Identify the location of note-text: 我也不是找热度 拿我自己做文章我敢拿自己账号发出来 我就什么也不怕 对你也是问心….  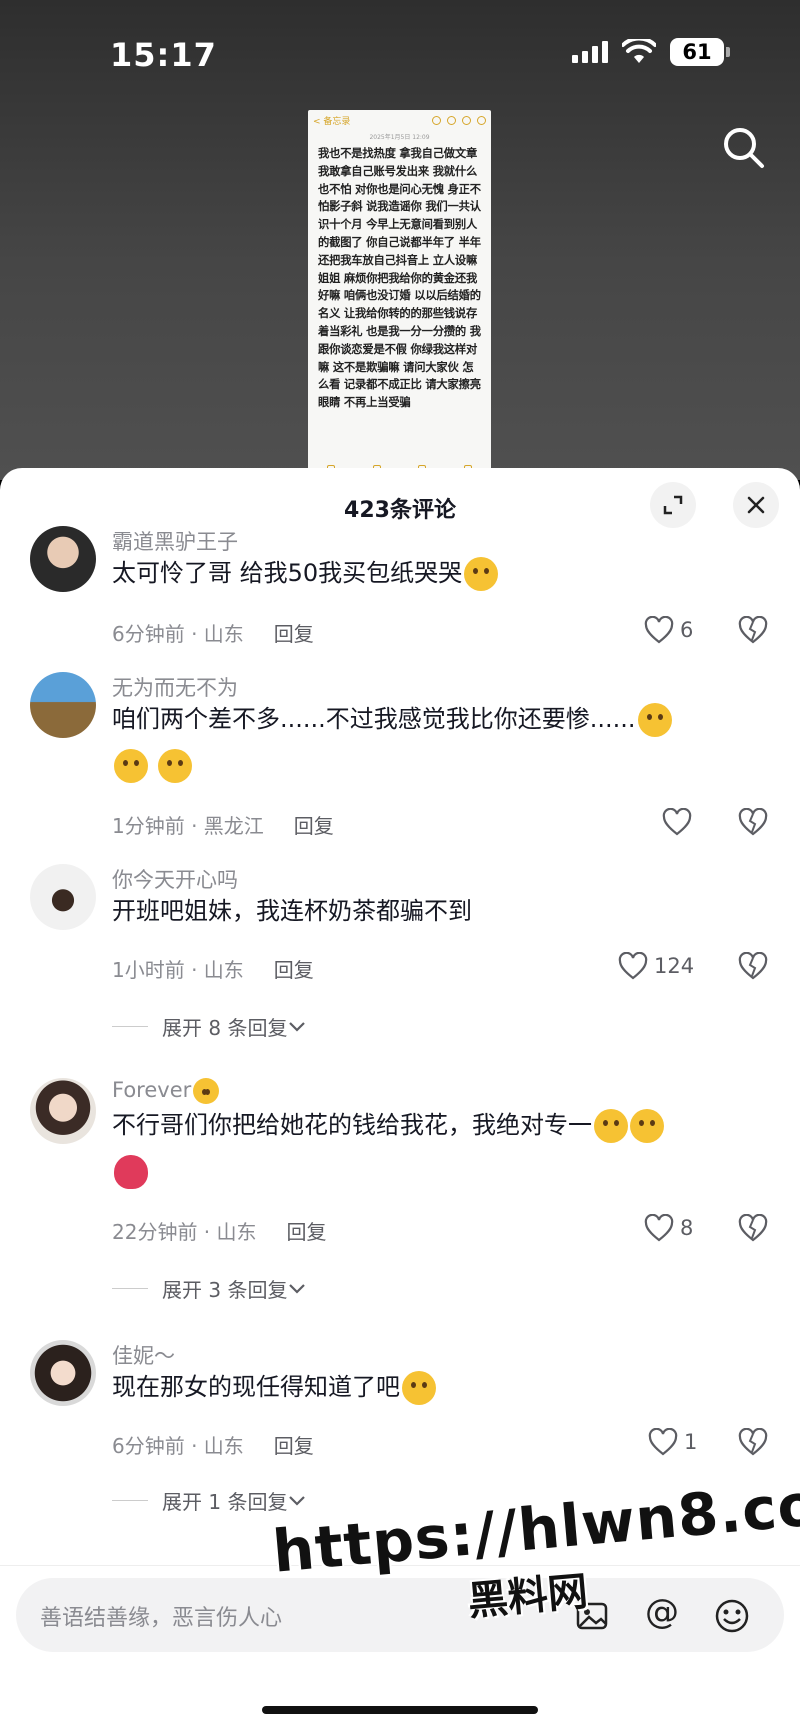
(399, 278).